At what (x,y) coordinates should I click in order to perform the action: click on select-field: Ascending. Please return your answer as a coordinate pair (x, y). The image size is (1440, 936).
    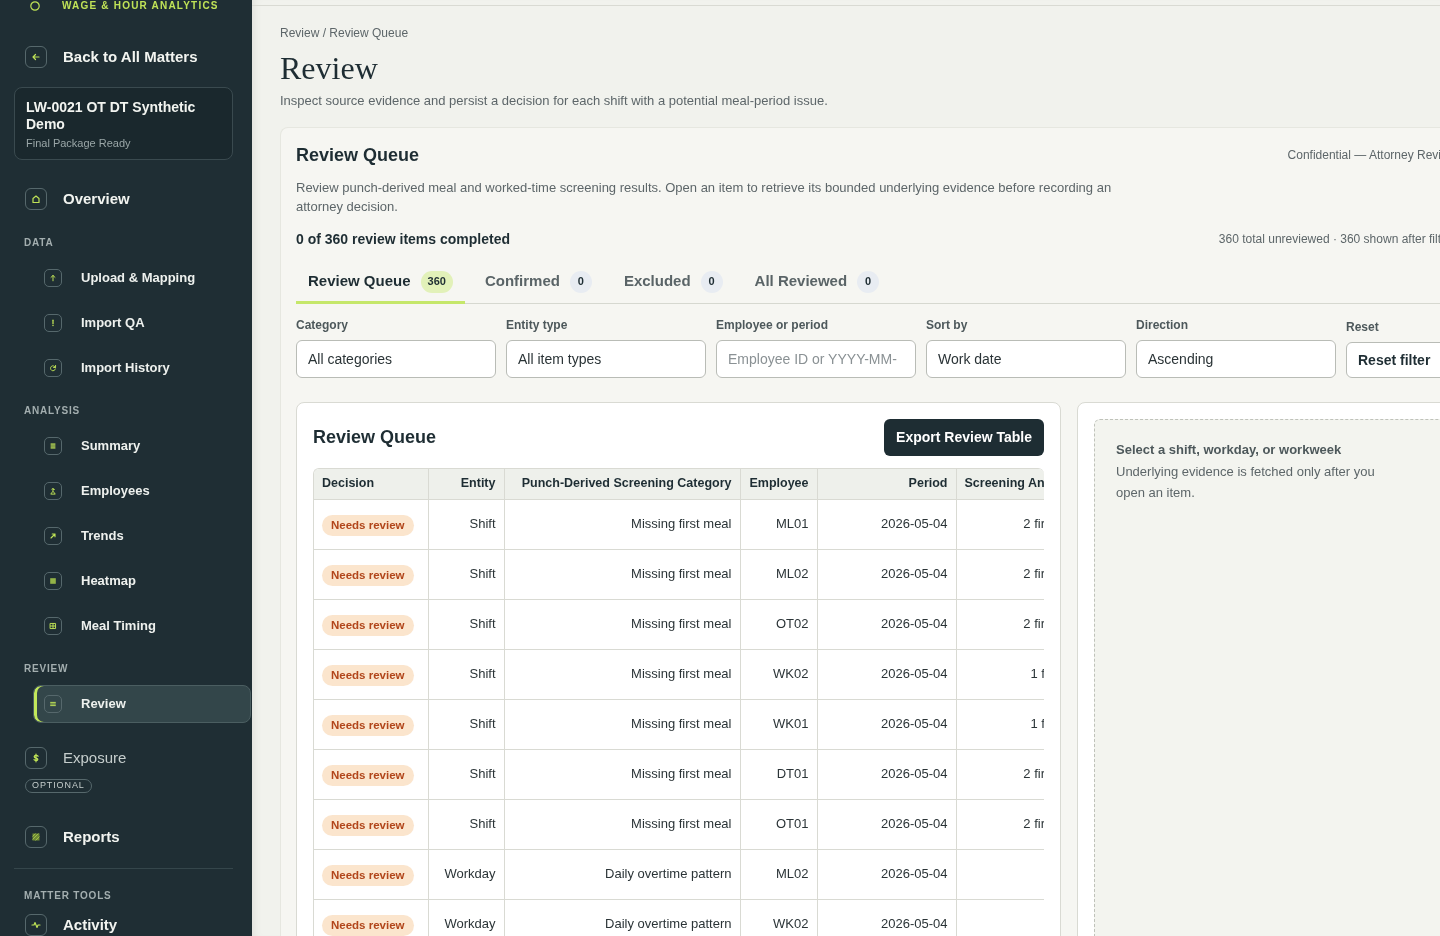
    Looking at the image, I should click on (1236, 359).